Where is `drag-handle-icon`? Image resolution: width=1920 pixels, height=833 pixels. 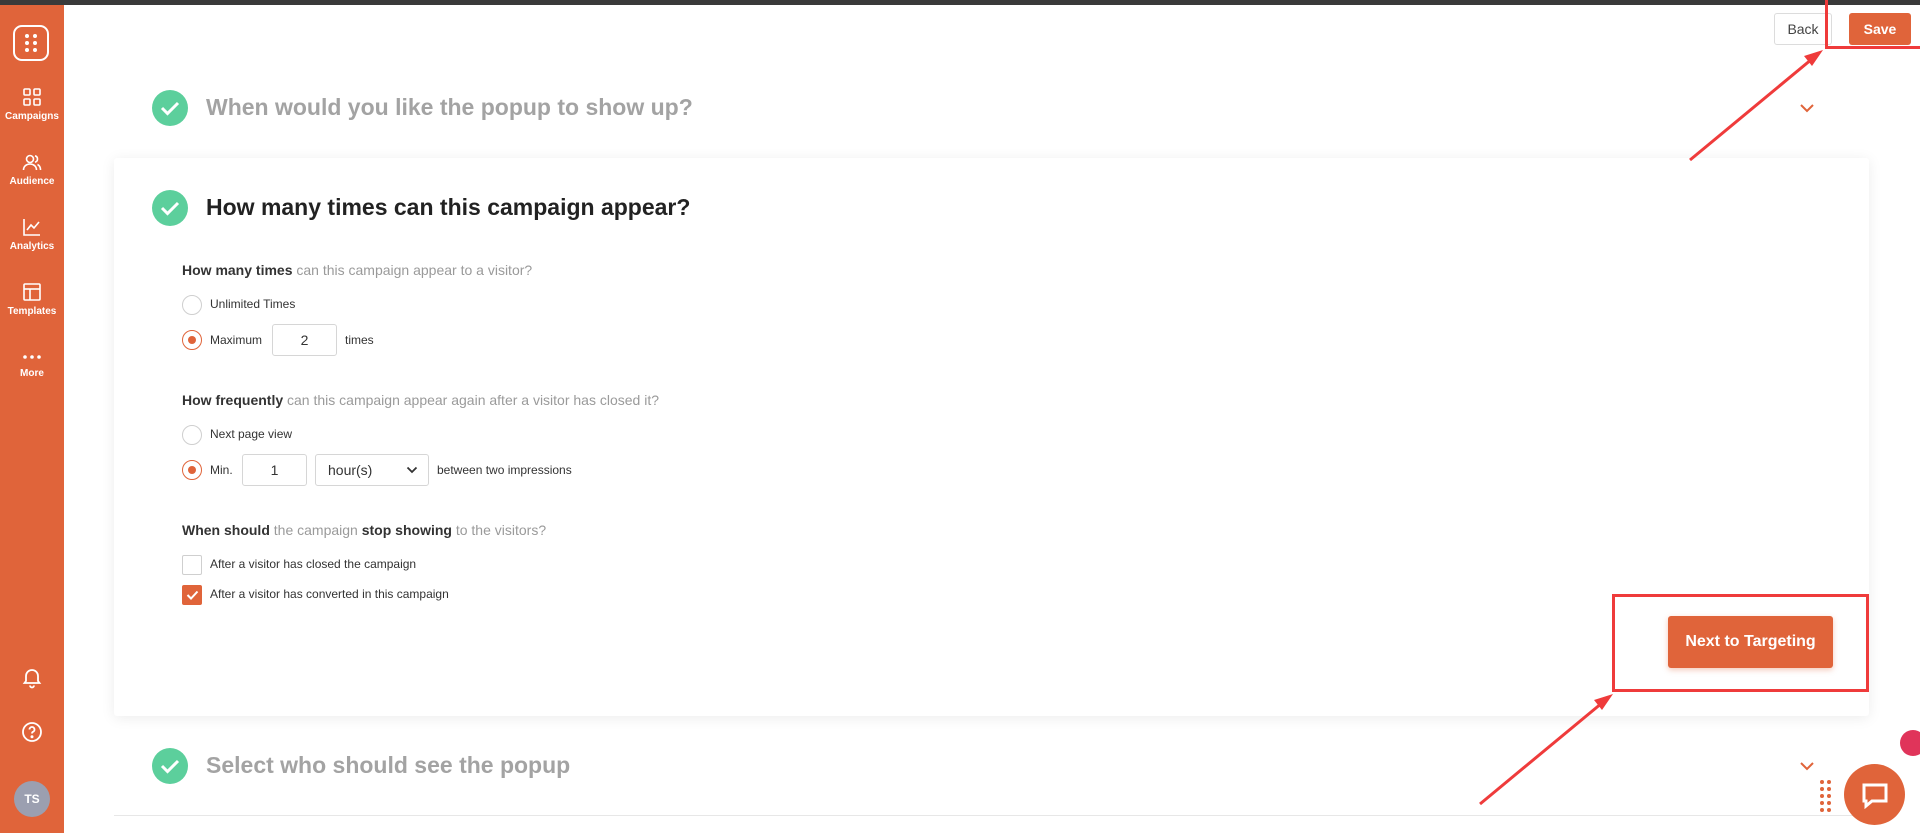 drag-handle-icon is located at coordinates (1825, 796).